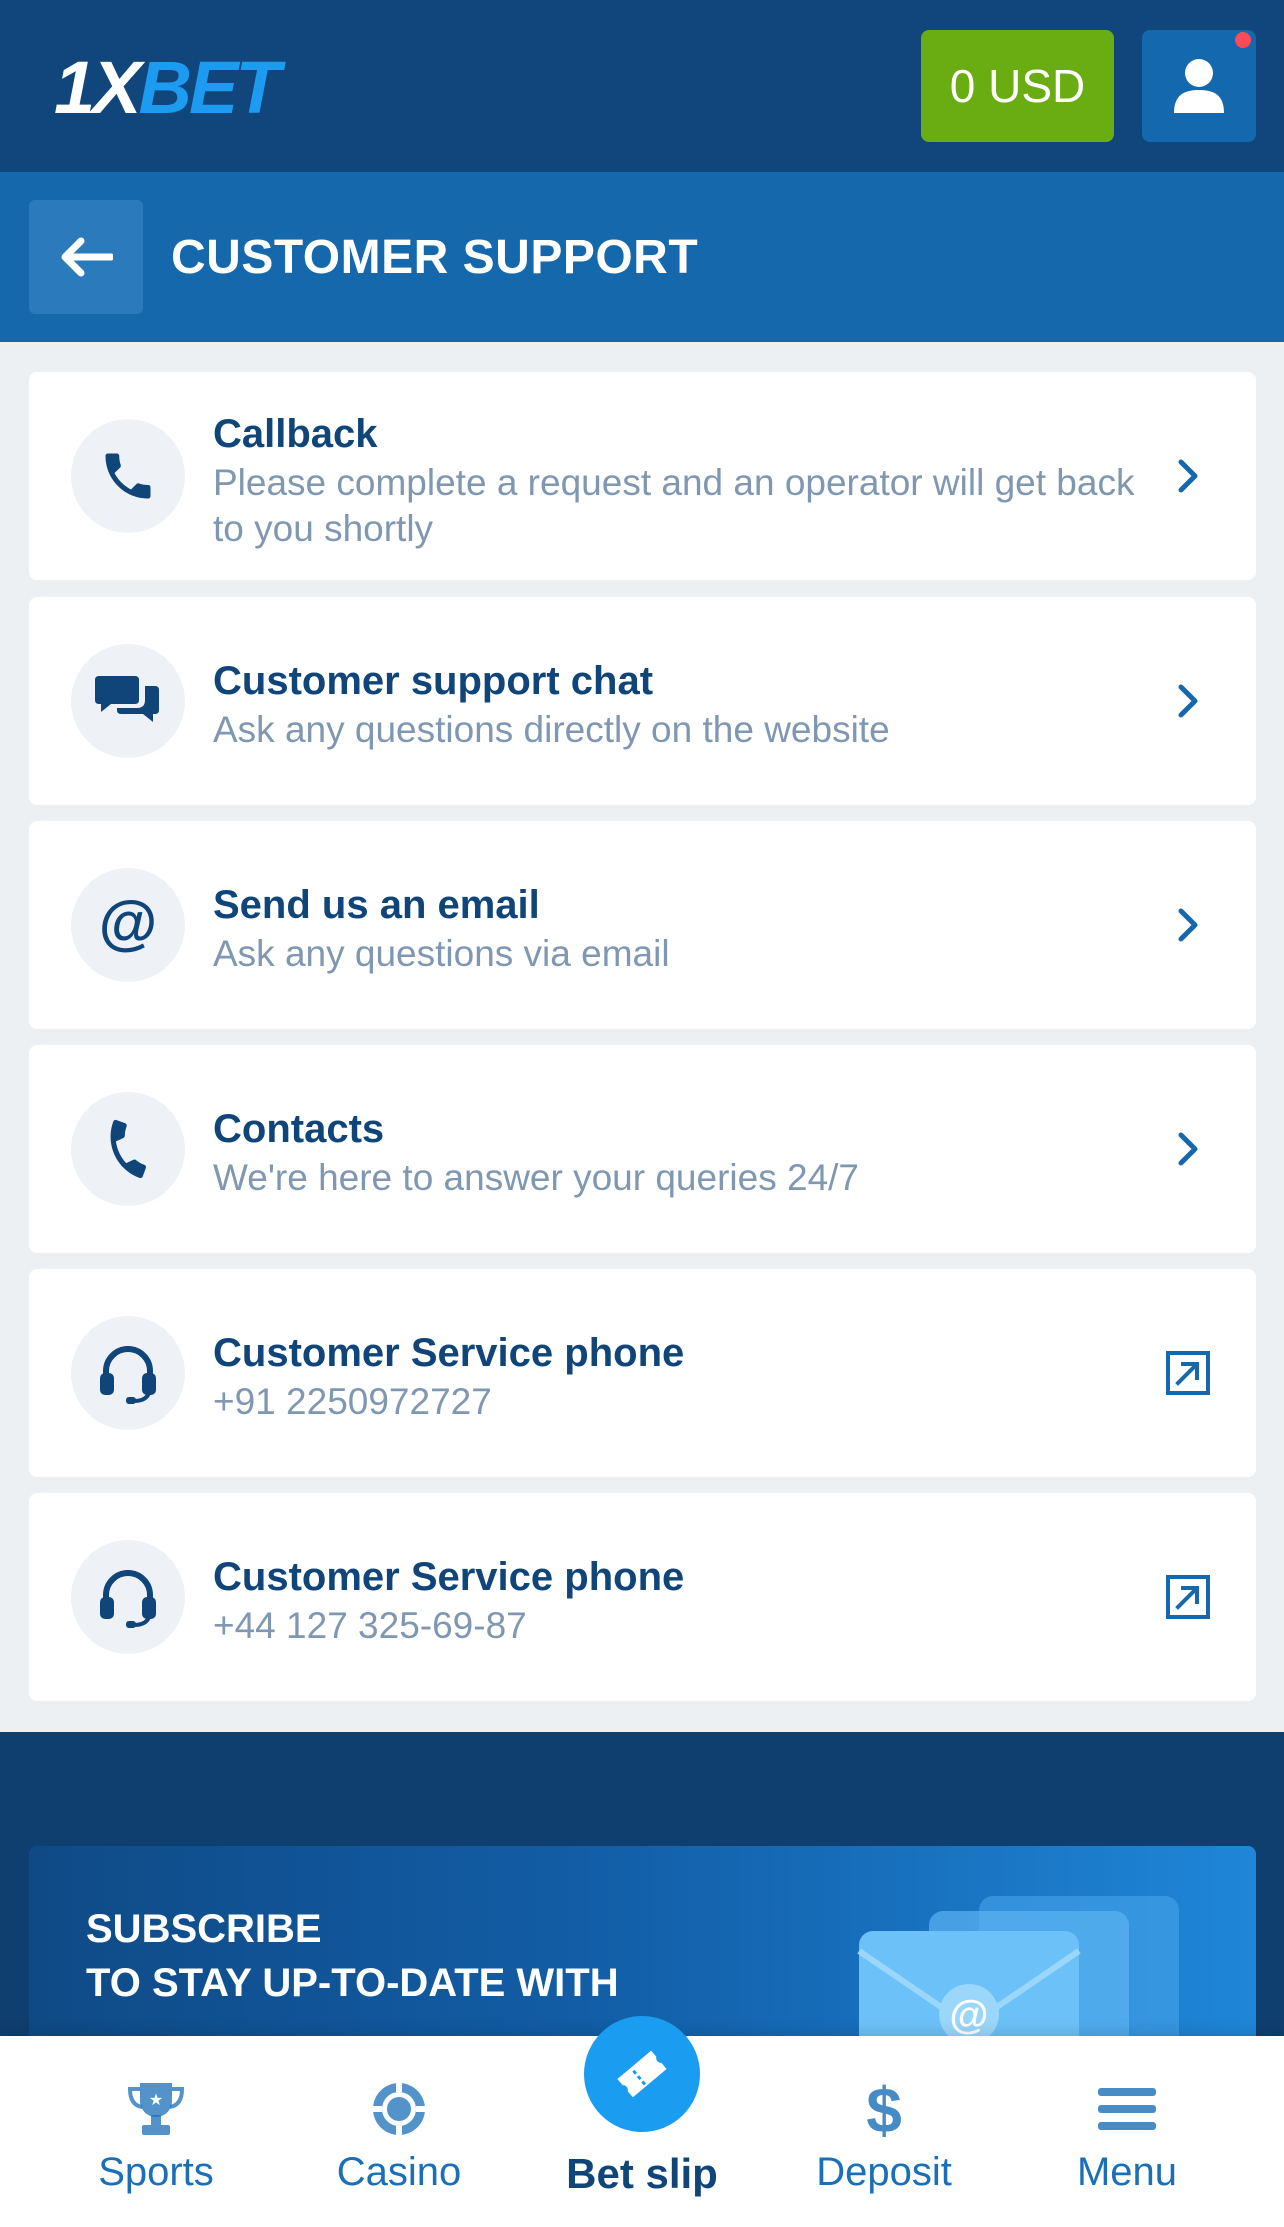 The width and height of the screenshot is (1284, 2227). I want to click on nav-label: Sports, so click(156, 2172).